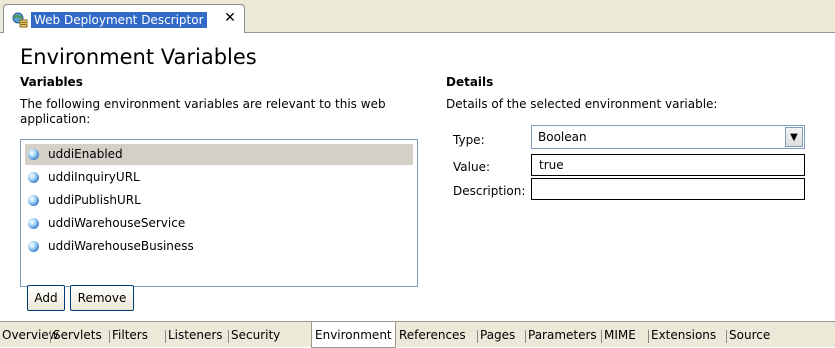 Image resolution: width=835 pixels, height=348 pixels. I want to click on list-item: uddiWarehouseService, so click(219, 223).